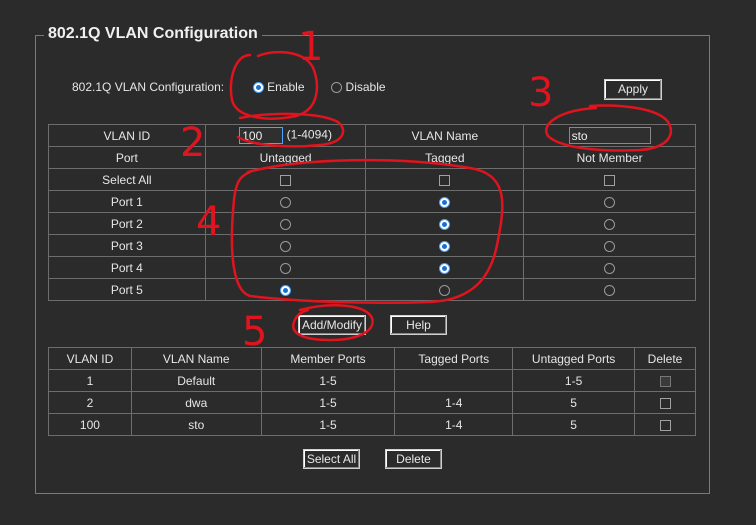 The image size is (756, 525). Describe the element at coordinates (372, 201) in the screenshot. I see `port-row: Port 1` at that location.